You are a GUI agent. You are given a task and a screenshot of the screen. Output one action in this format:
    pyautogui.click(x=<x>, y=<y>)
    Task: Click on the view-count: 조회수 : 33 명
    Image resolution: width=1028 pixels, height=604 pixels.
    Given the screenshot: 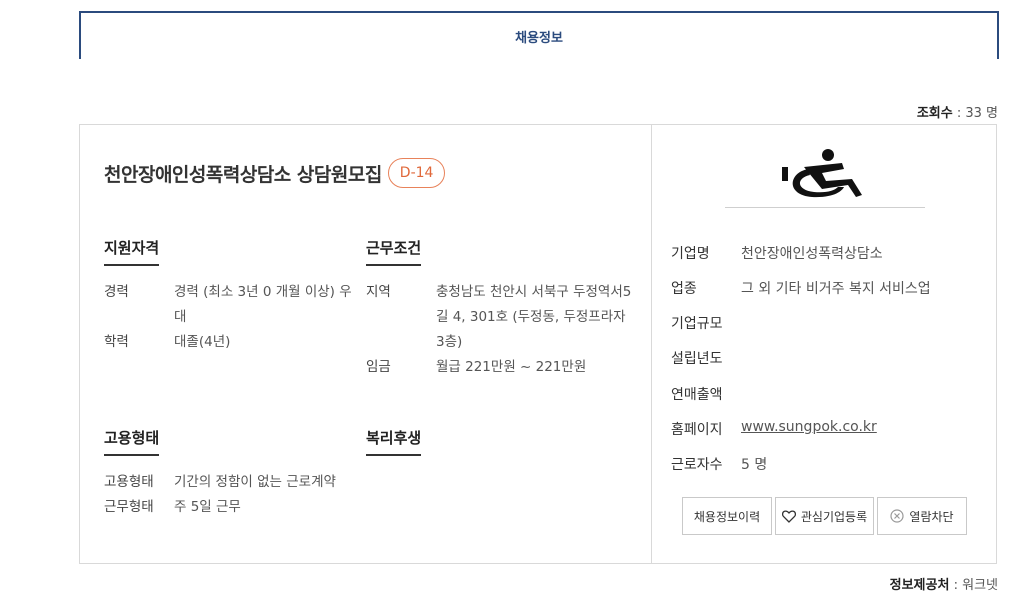 What is the action you would take?
    pyautogui.click(x=957, y=111)
    